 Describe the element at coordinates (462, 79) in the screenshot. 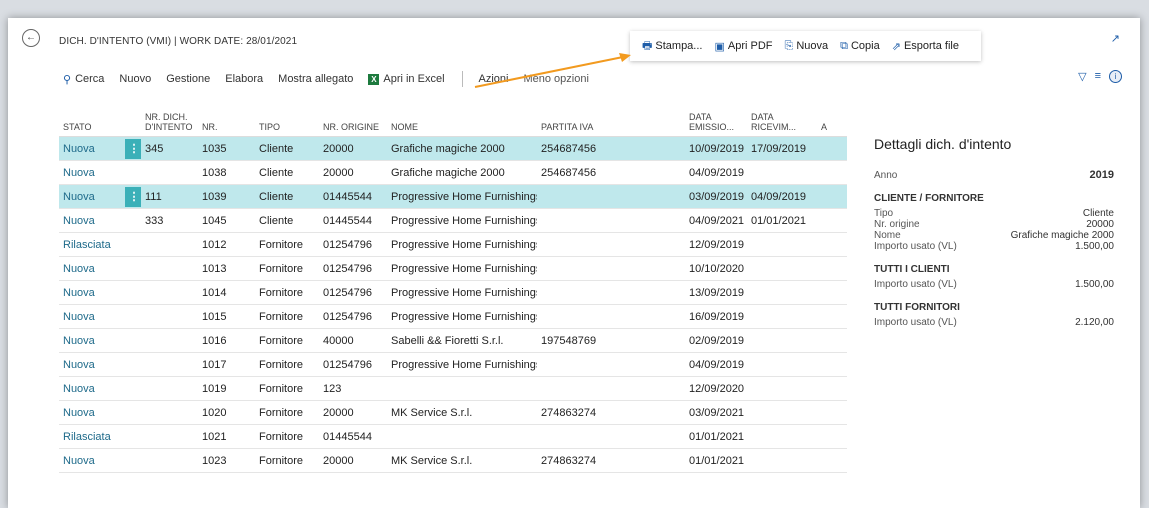

I see `separator` at that location.